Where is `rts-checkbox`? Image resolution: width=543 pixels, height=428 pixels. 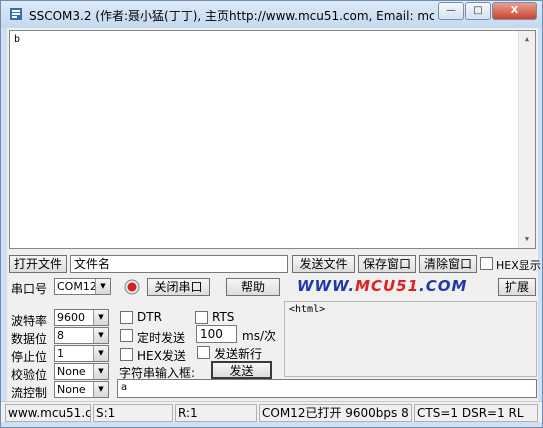 rts-checkbox is located at coordinates (201, 317).